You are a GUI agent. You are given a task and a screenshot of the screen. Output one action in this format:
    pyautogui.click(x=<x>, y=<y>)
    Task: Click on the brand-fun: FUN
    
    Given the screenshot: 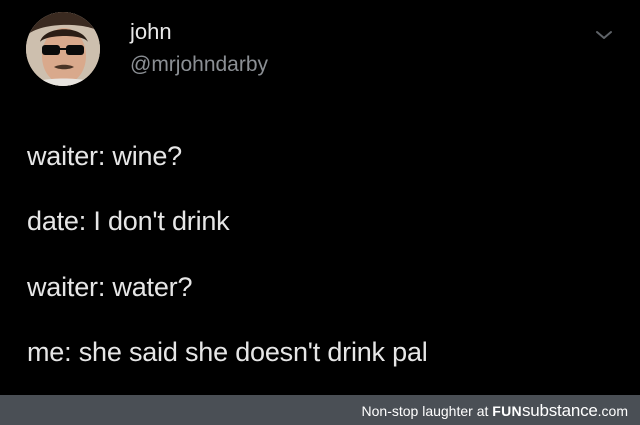 What is the action you would take?
    pyautogui.click(x=507, y=411)
    